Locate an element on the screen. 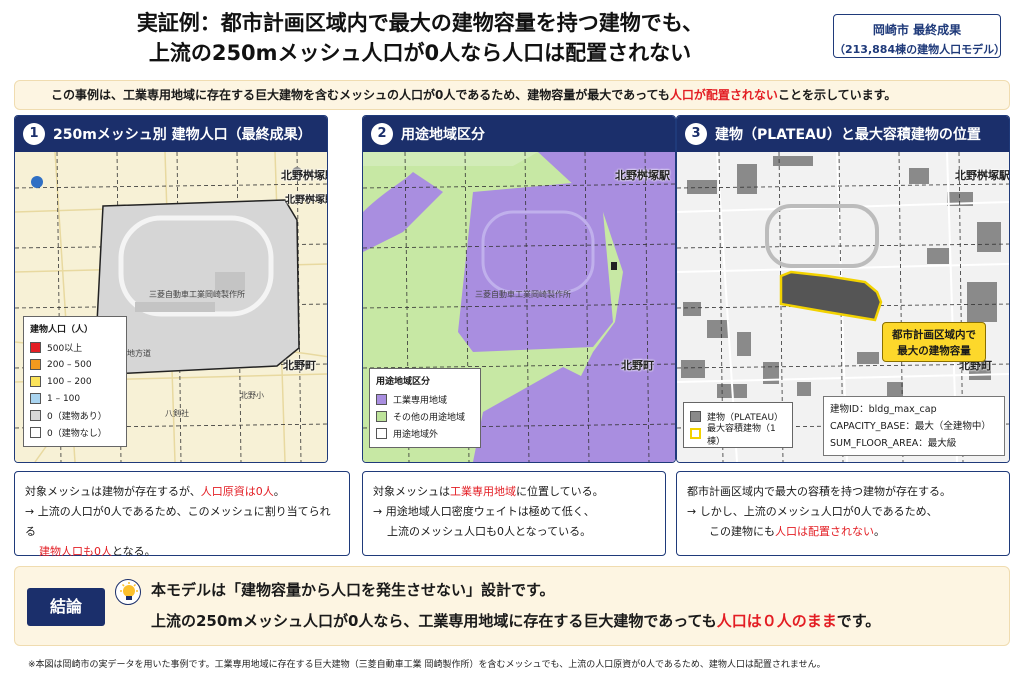 Image resolution: width=1024 pixels, height=682 pixels. title-line-1: 実証例：都市計画区域内で最大の建物容量を持つ建物でも、 is located at coordinates (420, 23).